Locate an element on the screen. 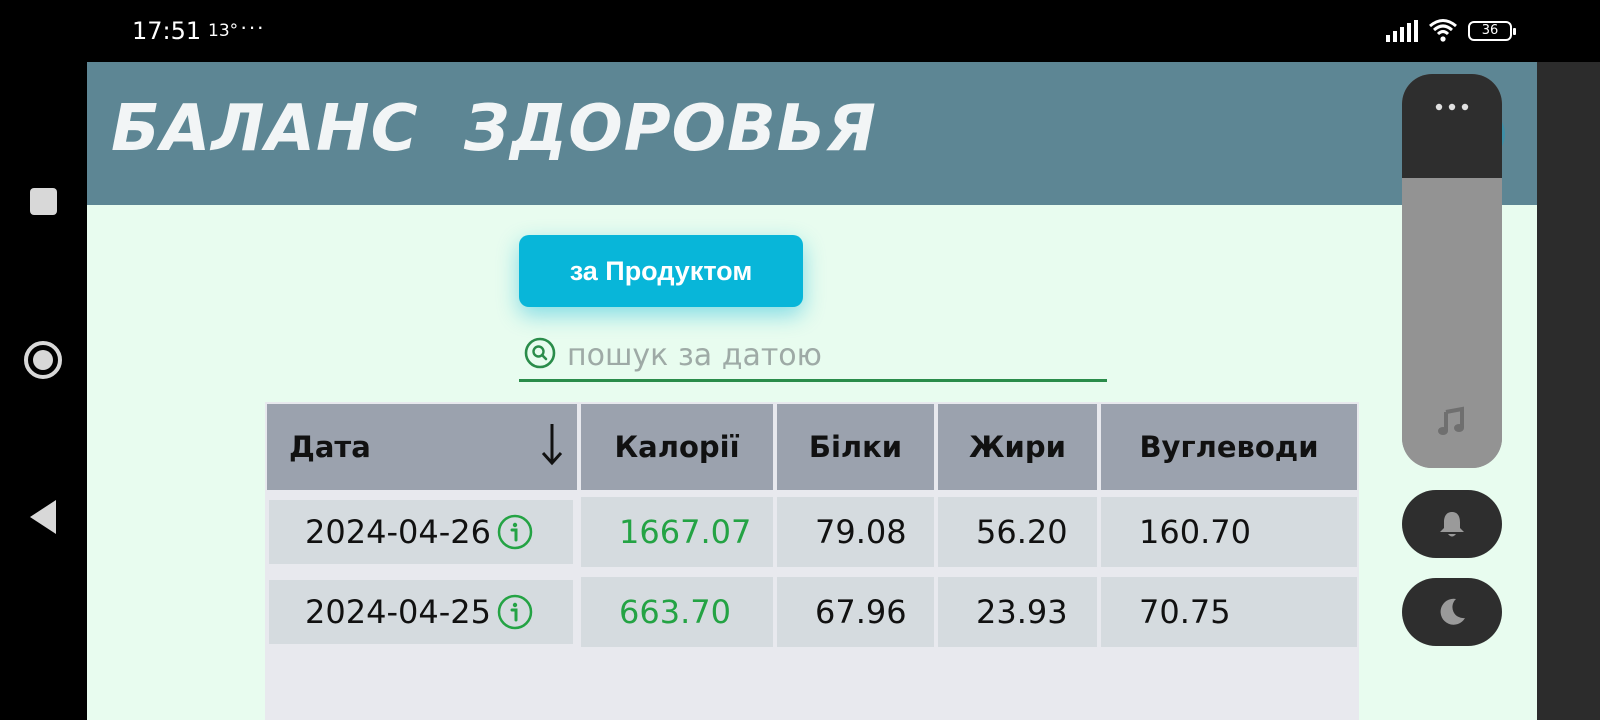  date-cell: 2024-04-26 is located at coordinates (398, 532).